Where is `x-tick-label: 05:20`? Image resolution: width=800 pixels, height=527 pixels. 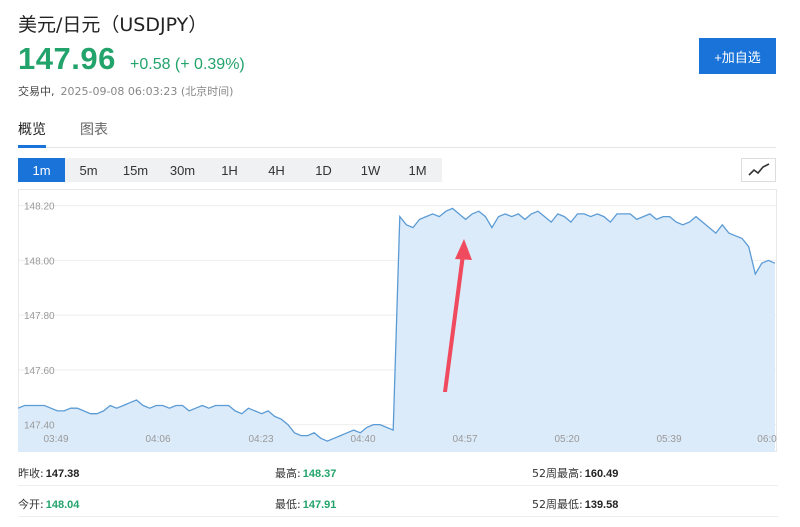
x-tick-label: 05:20 is located at coordinates (566, 439).